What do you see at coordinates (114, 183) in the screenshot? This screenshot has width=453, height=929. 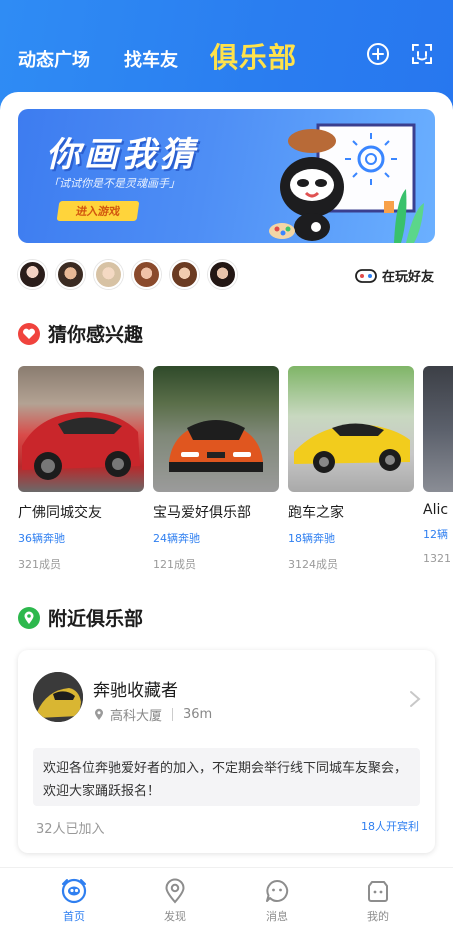 I see `banner-subtitle: 「试试你是不是灵魂画手」` at bounding box center [114, 183].